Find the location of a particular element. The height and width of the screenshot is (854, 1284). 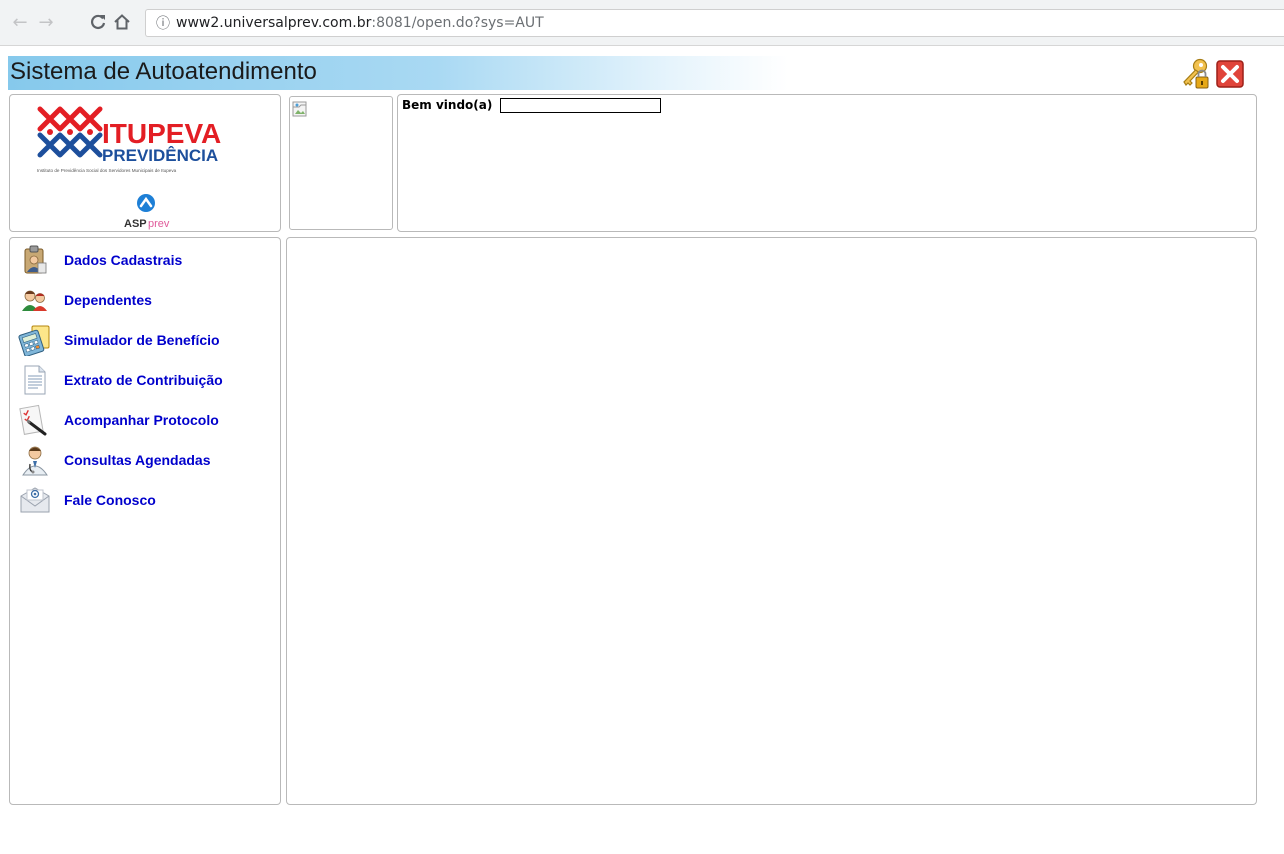

clipboard-person-icon is located at coordinates (35, 260).